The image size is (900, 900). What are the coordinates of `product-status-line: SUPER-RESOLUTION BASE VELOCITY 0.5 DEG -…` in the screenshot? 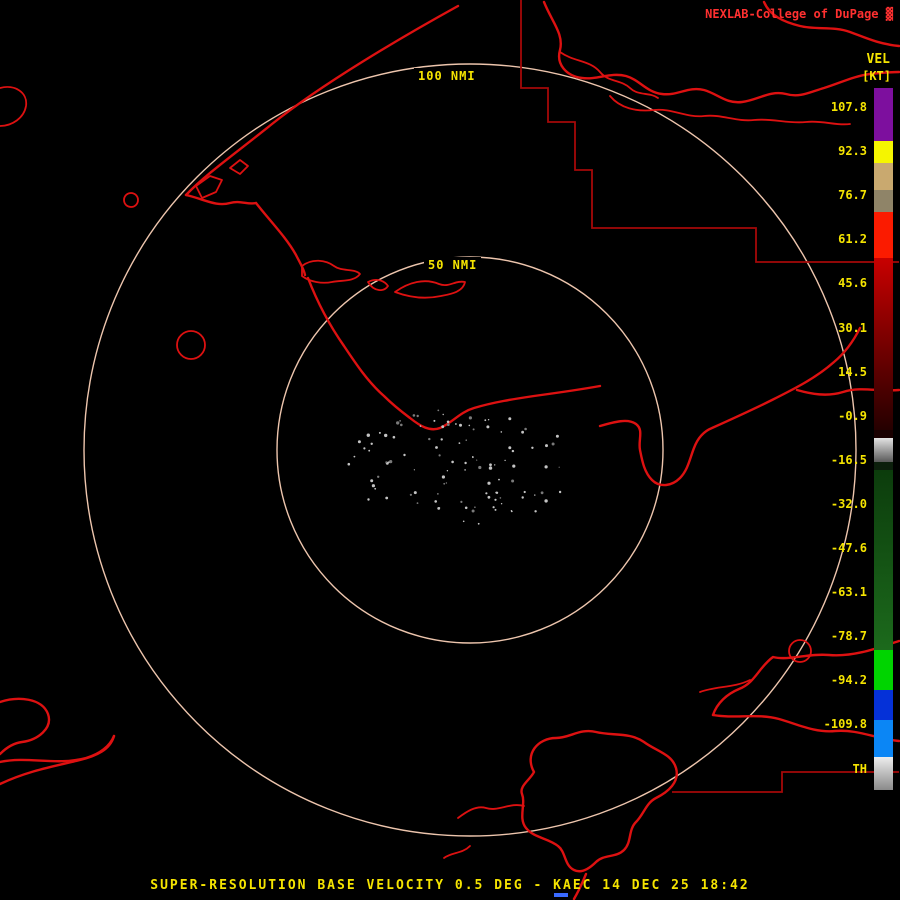 It's located at (450, 885).